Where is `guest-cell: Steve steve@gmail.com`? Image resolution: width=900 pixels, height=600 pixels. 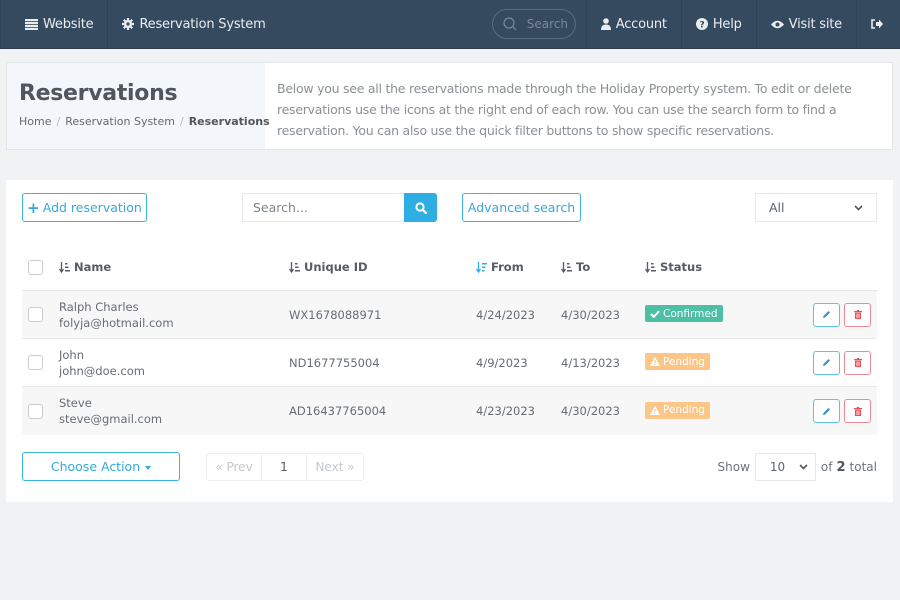
guest-cell: Steve steve@gmail.com is located at coordinates (174, 411).